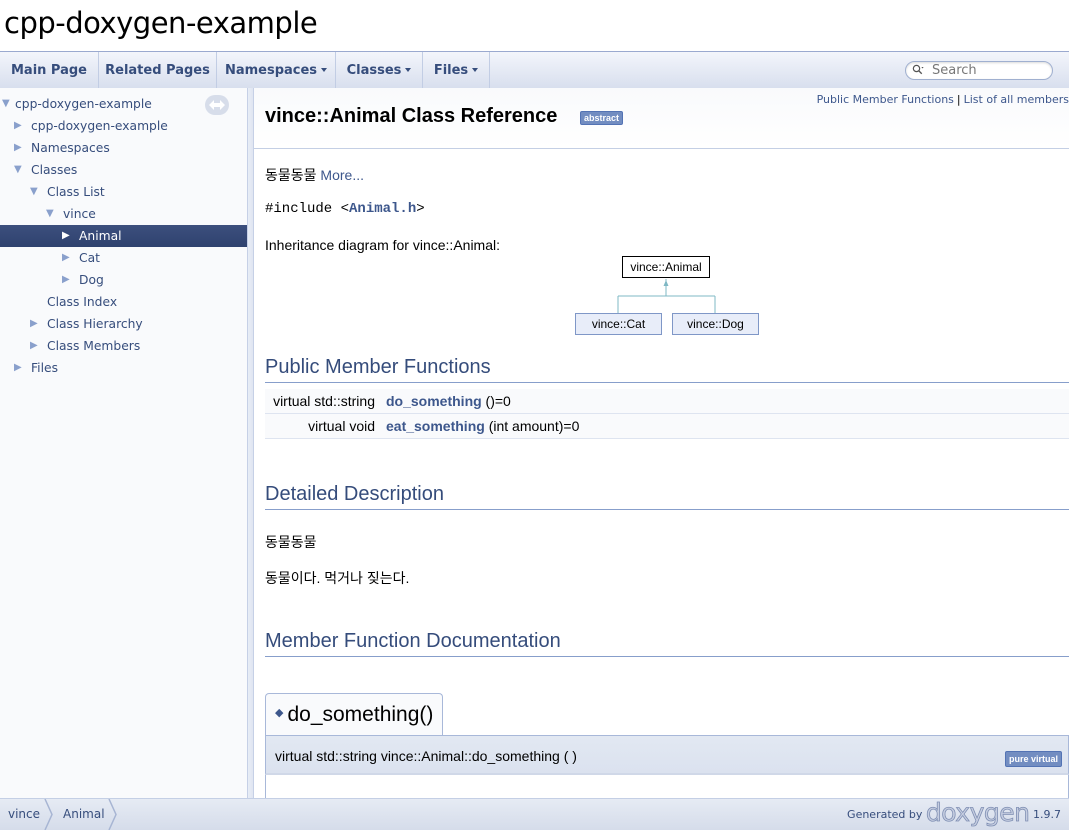 Image resolution: width=1069 pixels, height=830 pixels. I want to click on breadcrumb: vince Animal Generated by doxygen 1.9.7, so click(534, 814).